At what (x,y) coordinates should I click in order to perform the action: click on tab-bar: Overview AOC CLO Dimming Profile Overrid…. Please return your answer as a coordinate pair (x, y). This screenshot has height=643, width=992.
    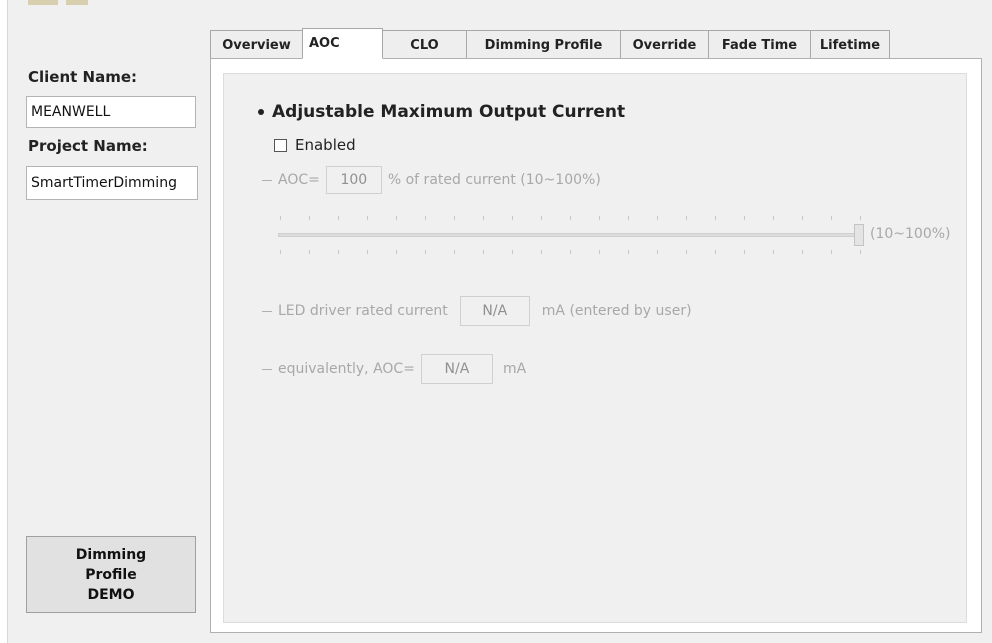
    Looking at the image, I should click on (550, 43).